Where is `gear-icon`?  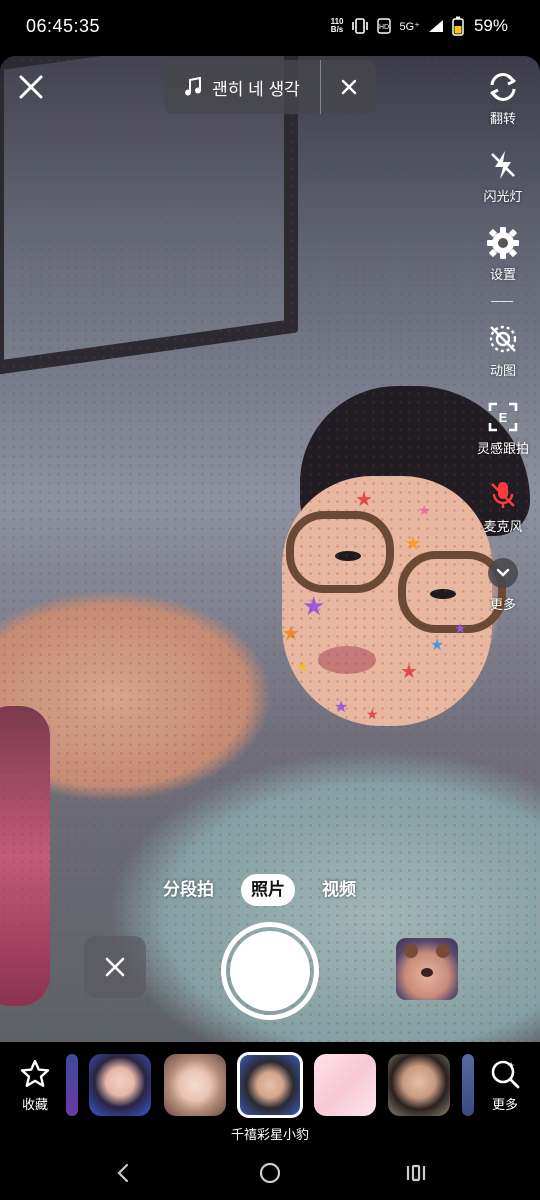 gear-icon is located at coordinates (503, 243).